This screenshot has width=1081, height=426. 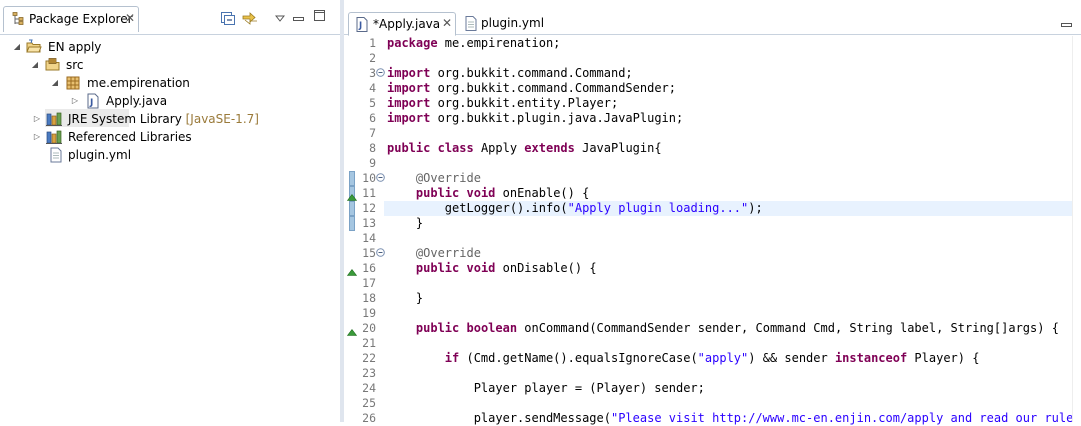 I want to click on token-text: me.empirenation;, so click(x=499, y=43).